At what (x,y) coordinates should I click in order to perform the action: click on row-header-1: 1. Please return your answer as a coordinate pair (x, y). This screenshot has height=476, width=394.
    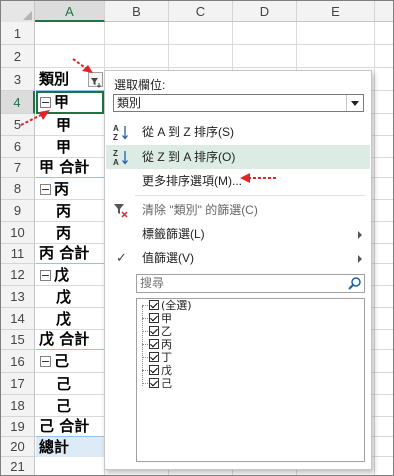
    Looking at the image, I should click on (18, 33).